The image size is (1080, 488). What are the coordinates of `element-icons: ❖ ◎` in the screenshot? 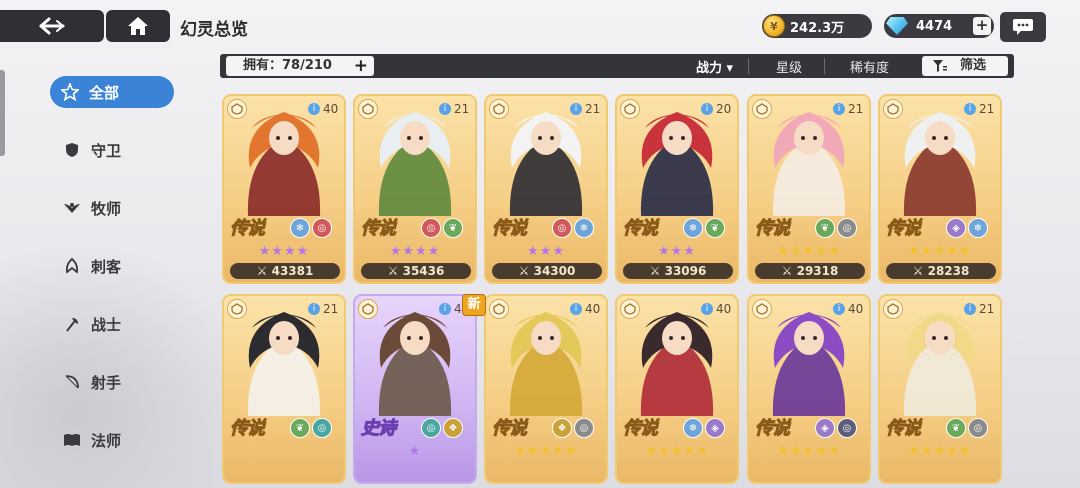 It's located at (573, 428).